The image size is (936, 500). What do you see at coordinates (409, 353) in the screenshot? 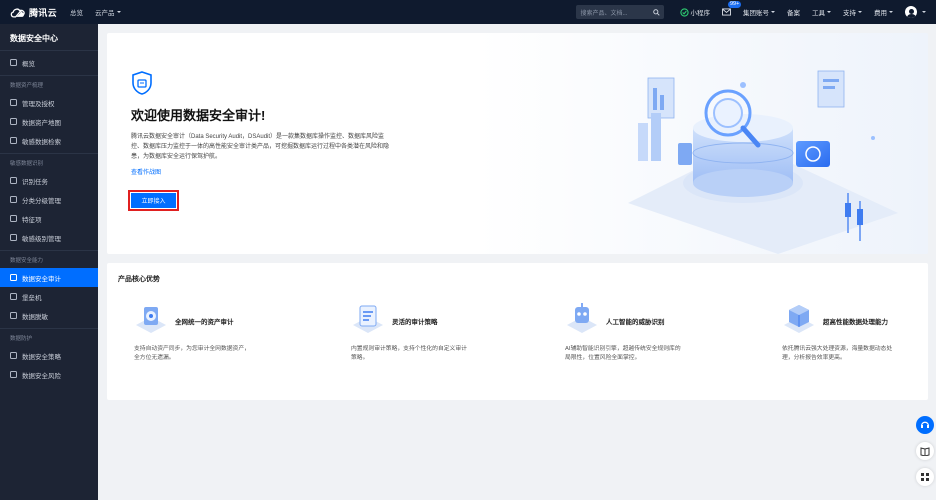
I see `advantage-description: 内置规则审计策略，支持个性化的自定义审计策略。` at bounding box center [409, 353].